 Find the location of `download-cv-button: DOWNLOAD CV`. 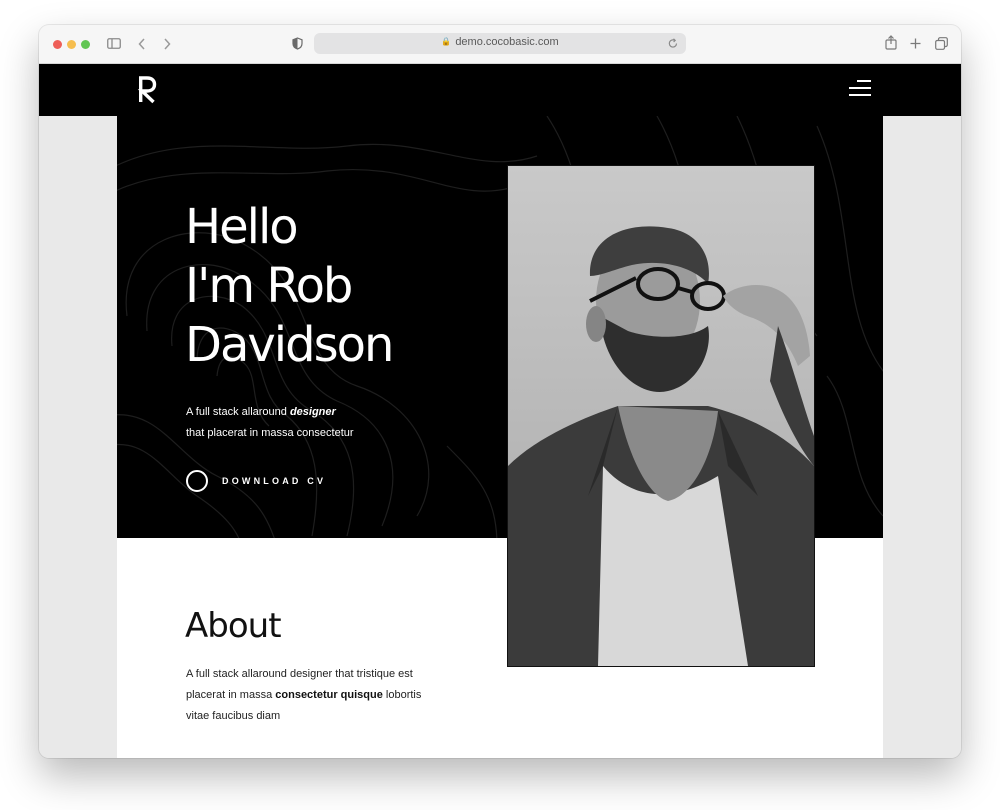

download-cv-button: DOWNLOAD CV is located at coordinates (256, 481).